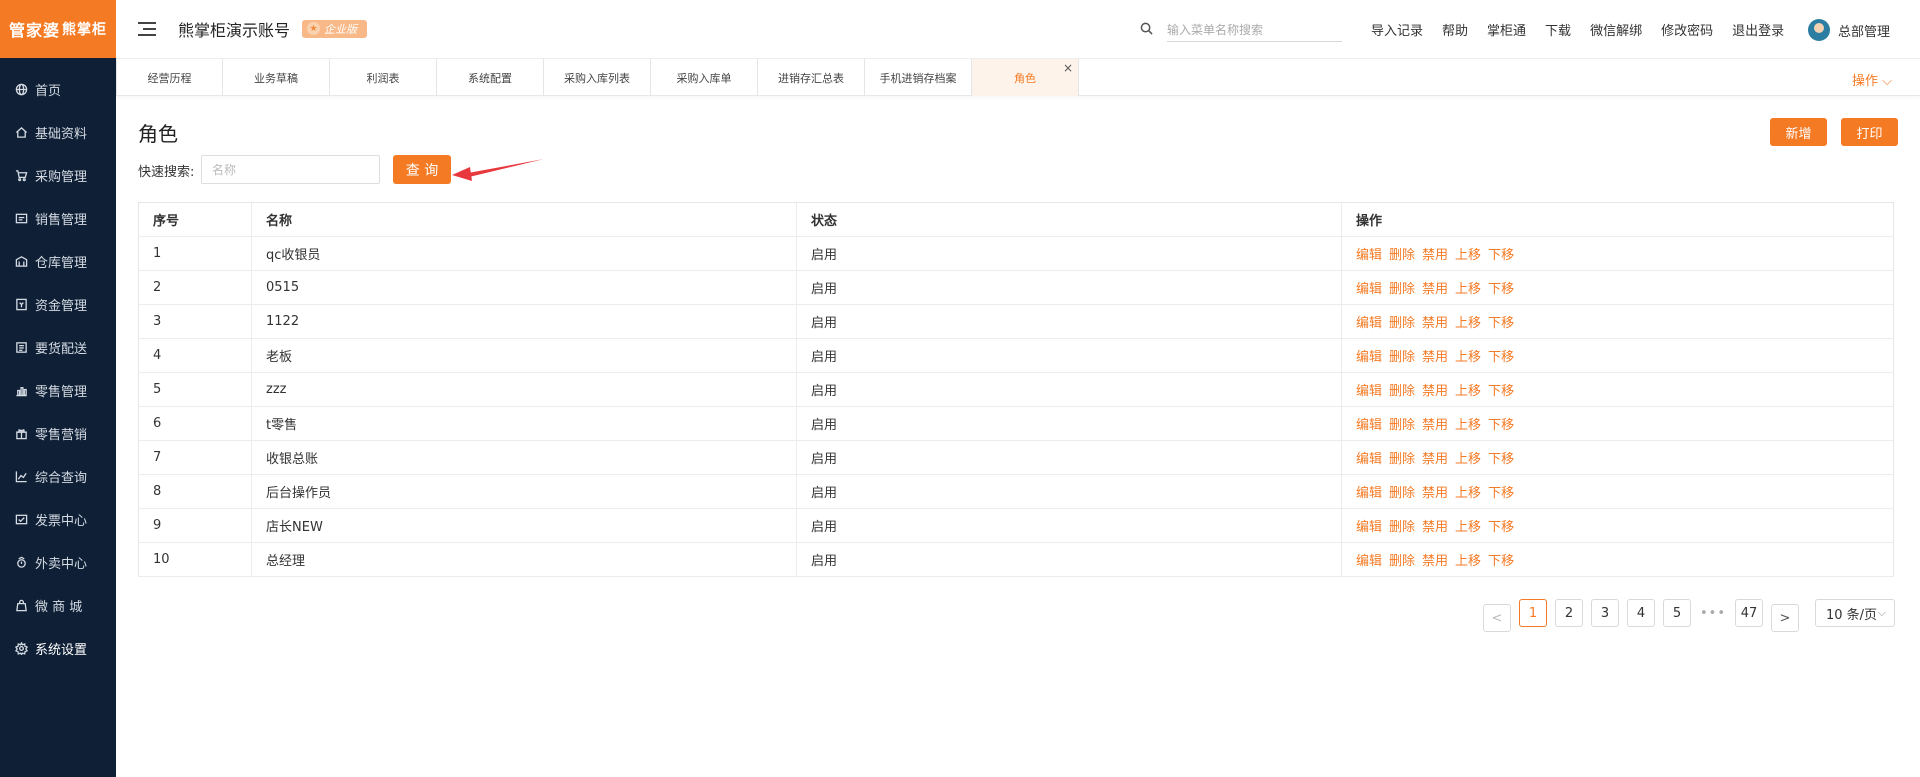 The image size is (1920, 777). I want to click on add-button: 新增, so click(1798, 132).